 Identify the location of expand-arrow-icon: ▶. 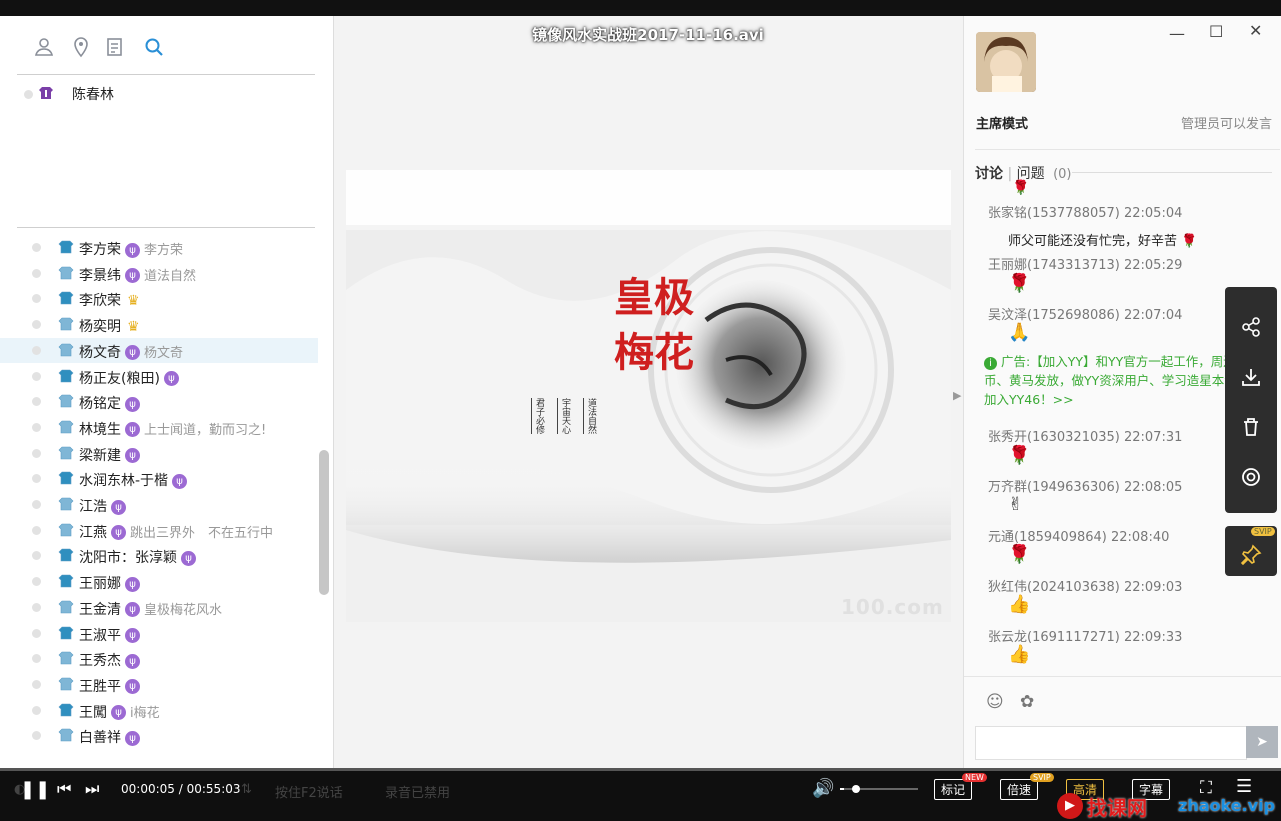
(957, 395).